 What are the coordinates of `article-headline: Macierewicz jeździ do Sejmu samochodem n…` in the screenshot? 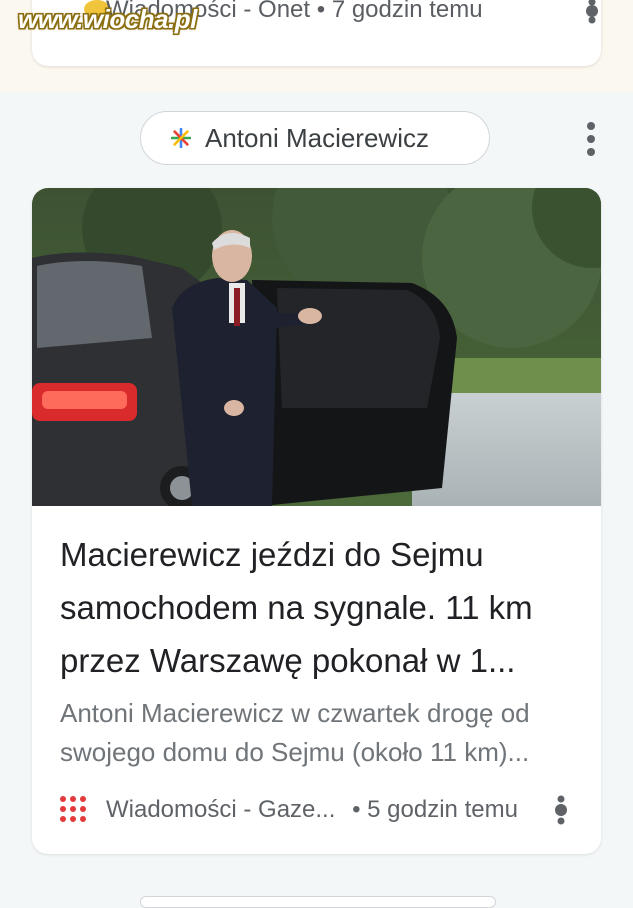 It's located at (320, 607).